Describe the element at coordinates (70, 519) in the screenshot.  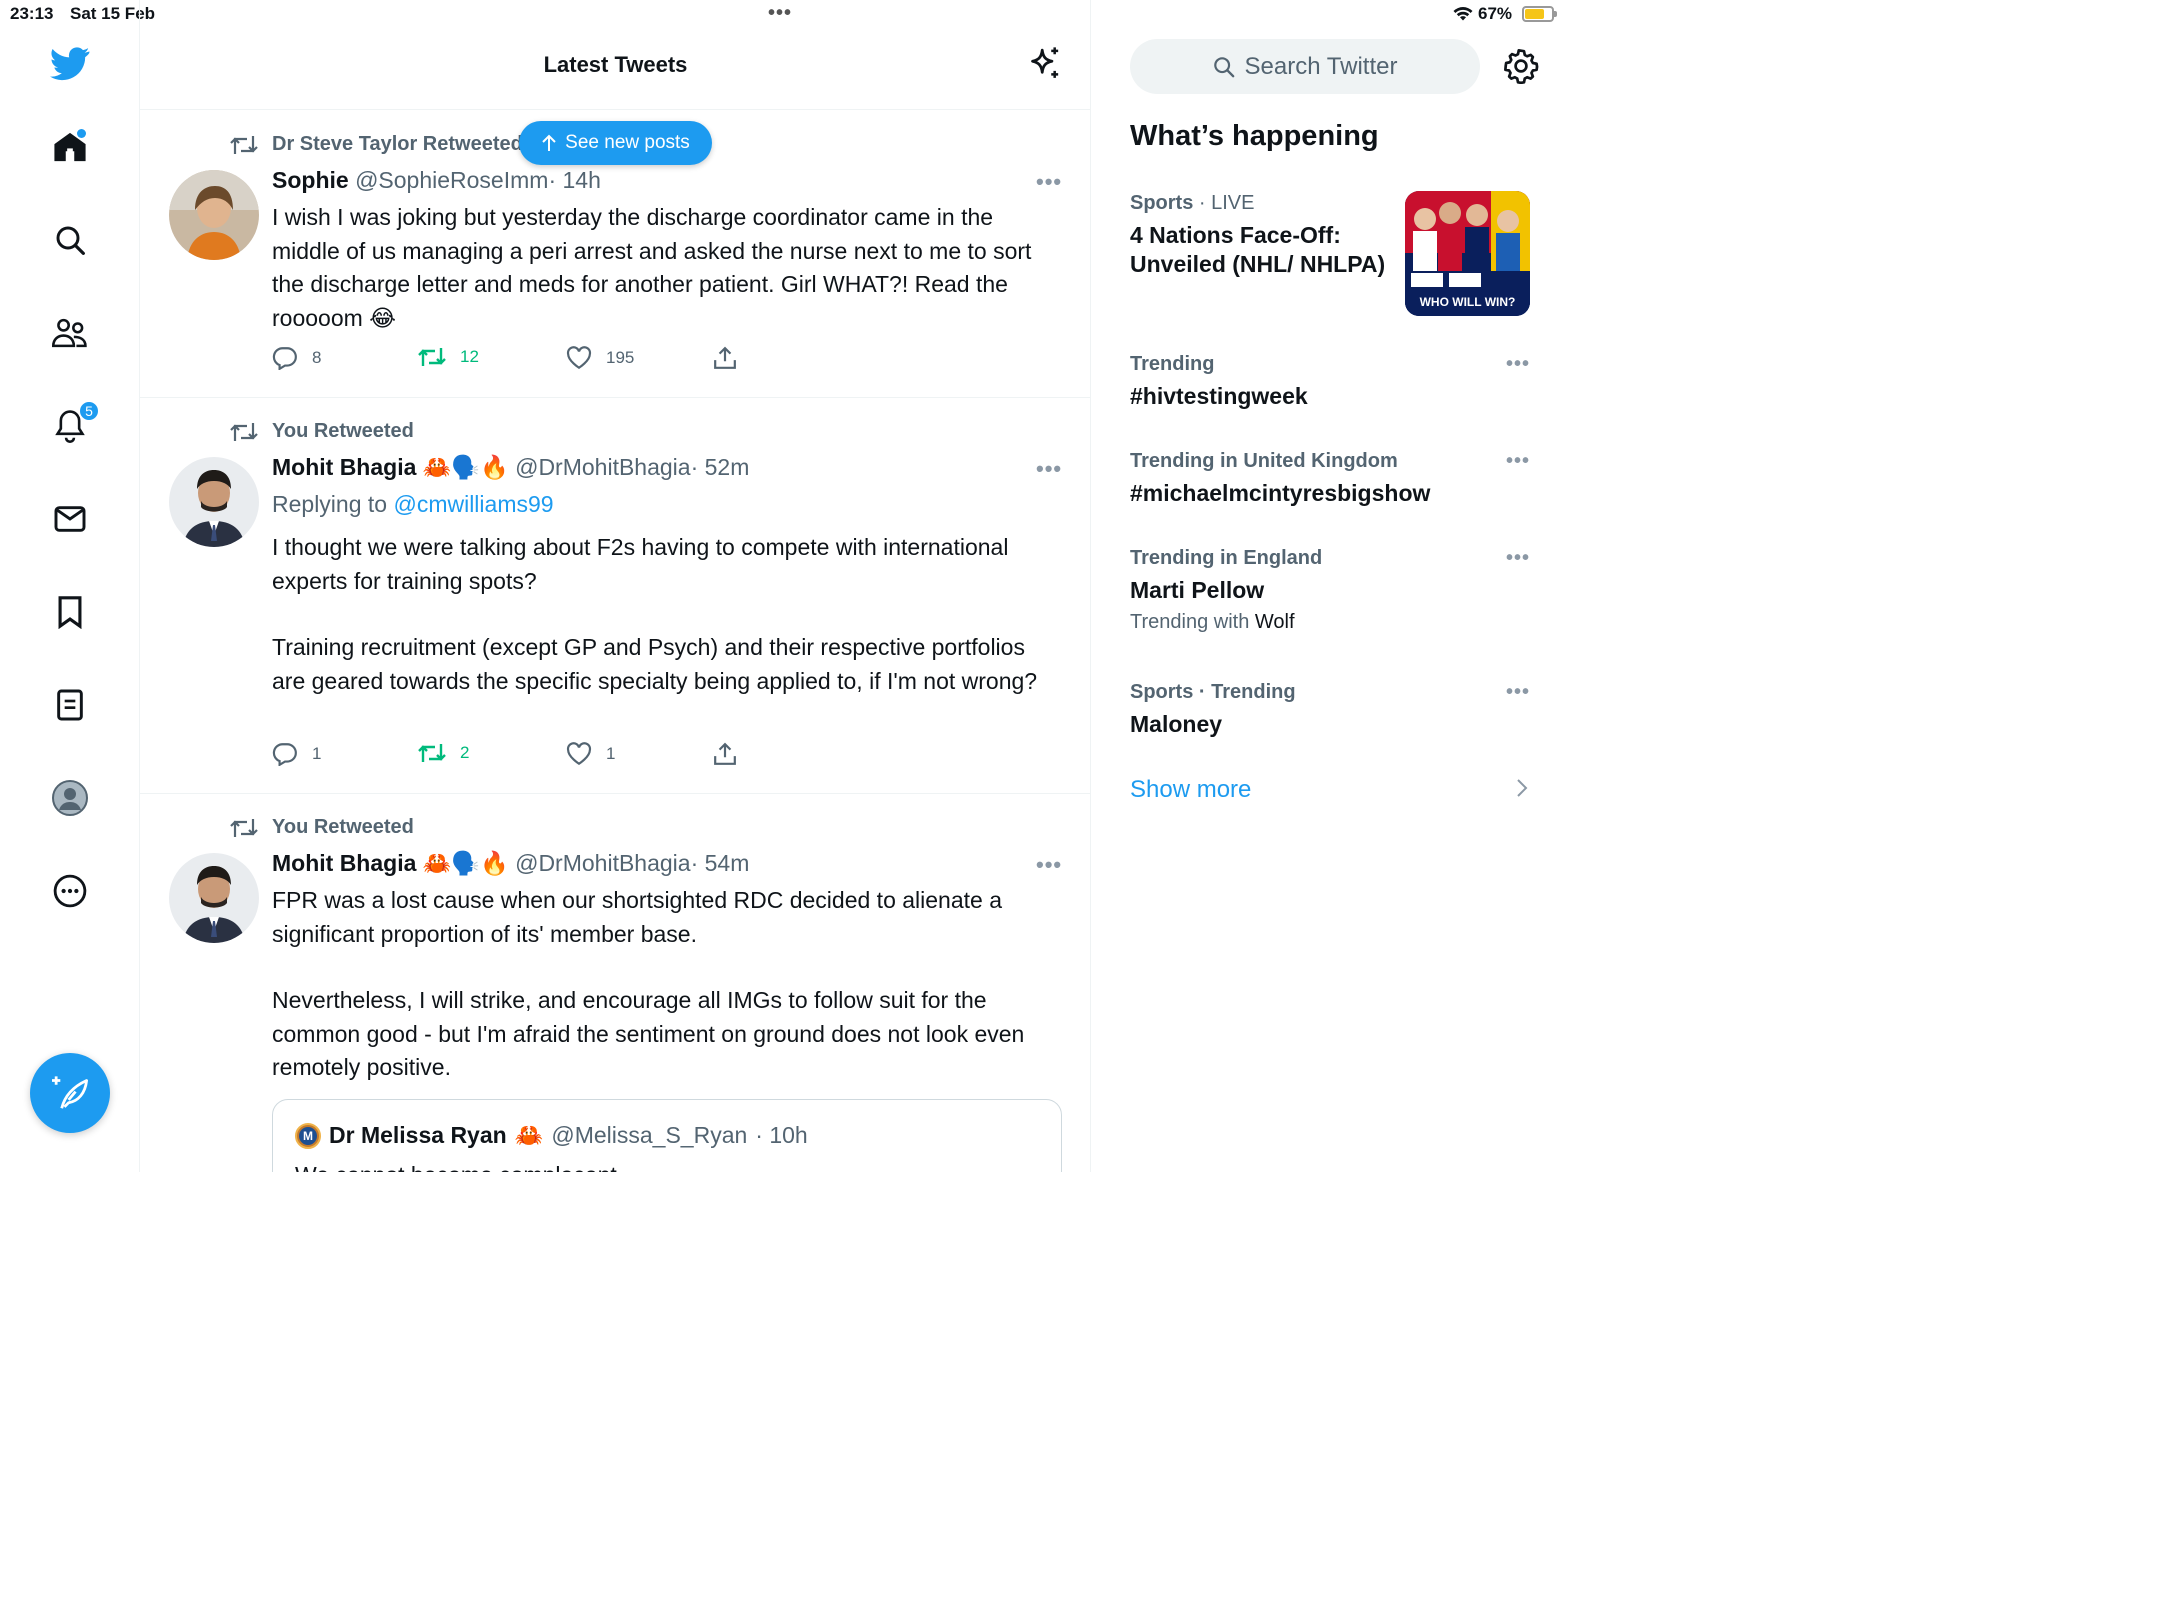
I see `messages-icon` at that location.